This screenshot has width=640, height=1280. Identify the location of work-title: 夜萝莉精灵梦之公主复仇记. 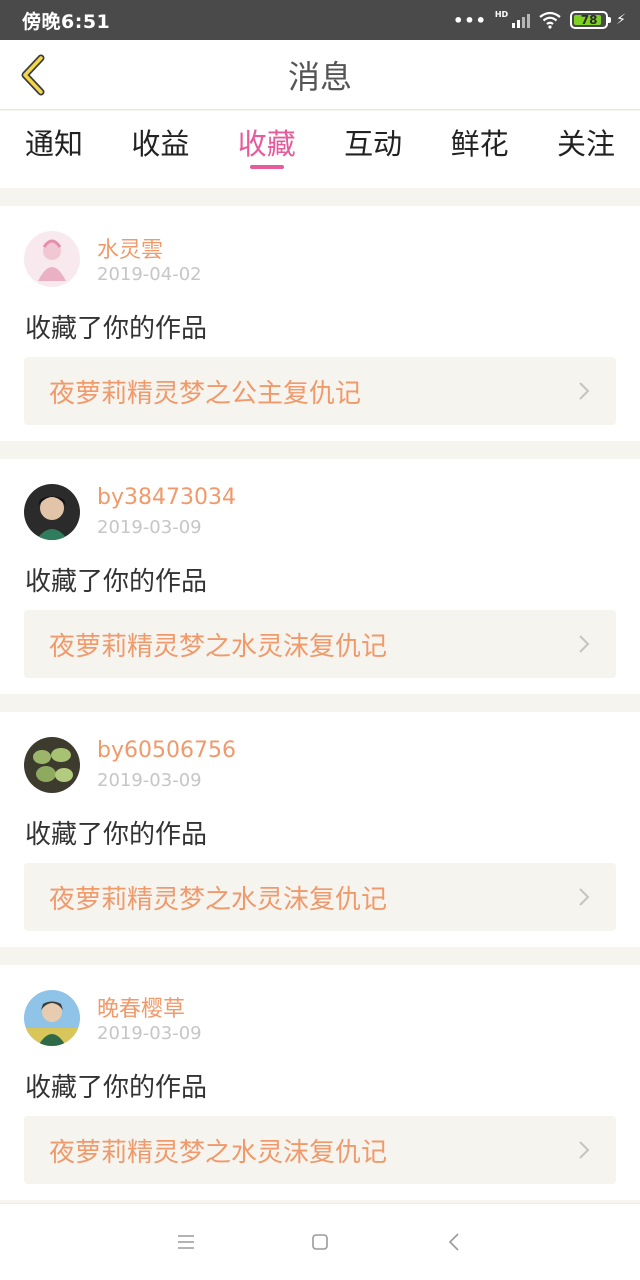
(205, 393).